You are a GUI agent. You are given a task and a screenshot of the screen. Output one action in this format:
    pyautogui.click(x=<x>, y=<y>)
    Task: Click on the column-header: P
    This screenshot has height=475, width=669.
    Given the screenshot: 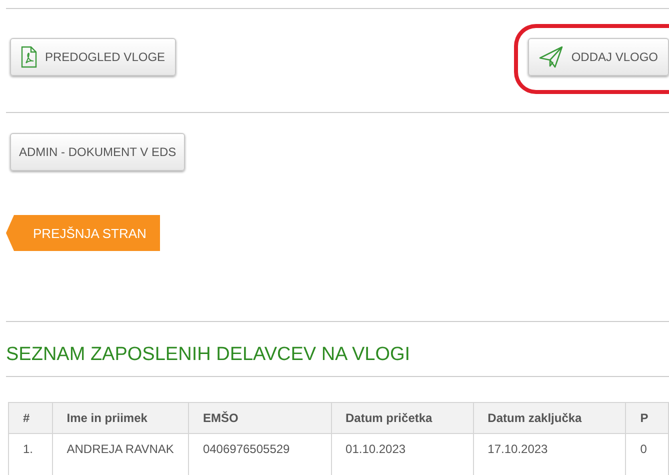 What is the action you would take?
    pyautogui.click(x=647, y=418)
    